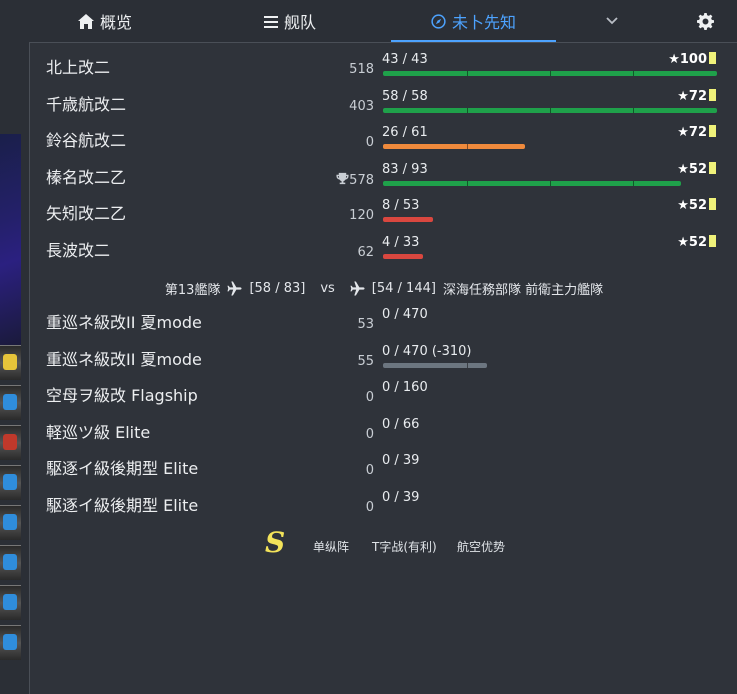  I want to click on ship-name: 北上改二, so click(78, 67).